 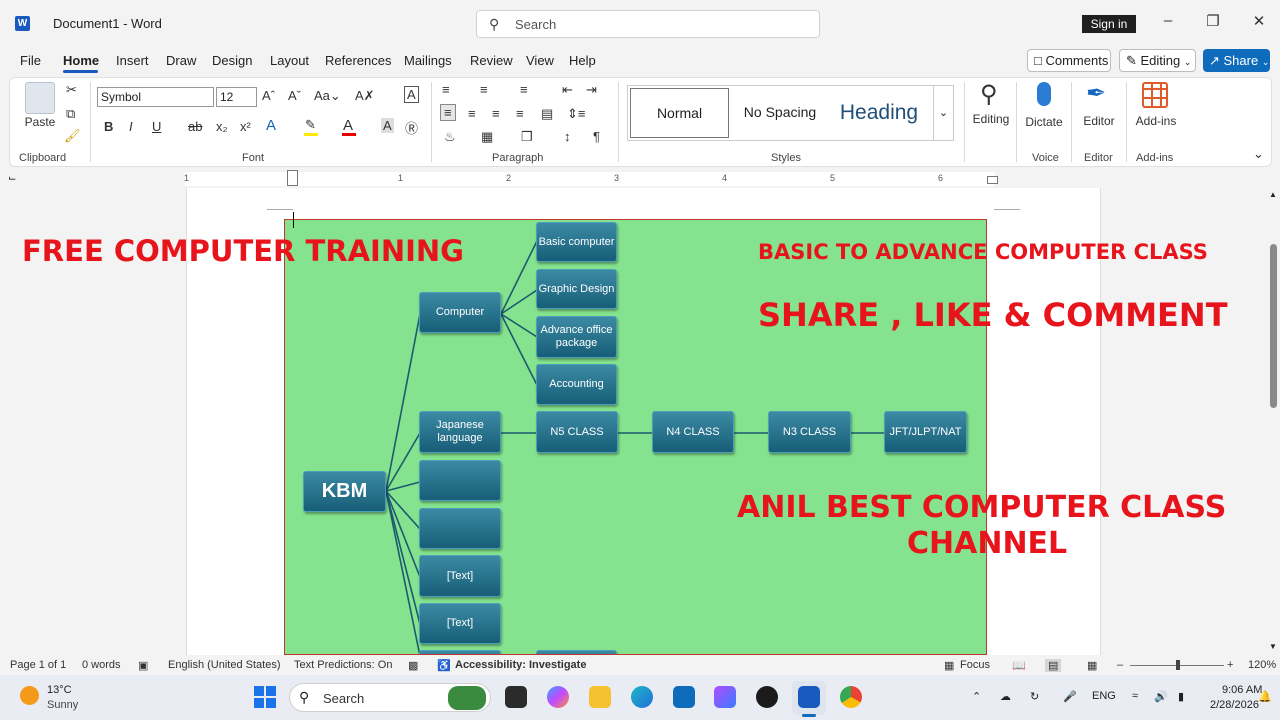 What do you see at coordinates (547, 114) in the screenshot?
I see `distributed-icon: ▤` at bounding box center [547, 114].